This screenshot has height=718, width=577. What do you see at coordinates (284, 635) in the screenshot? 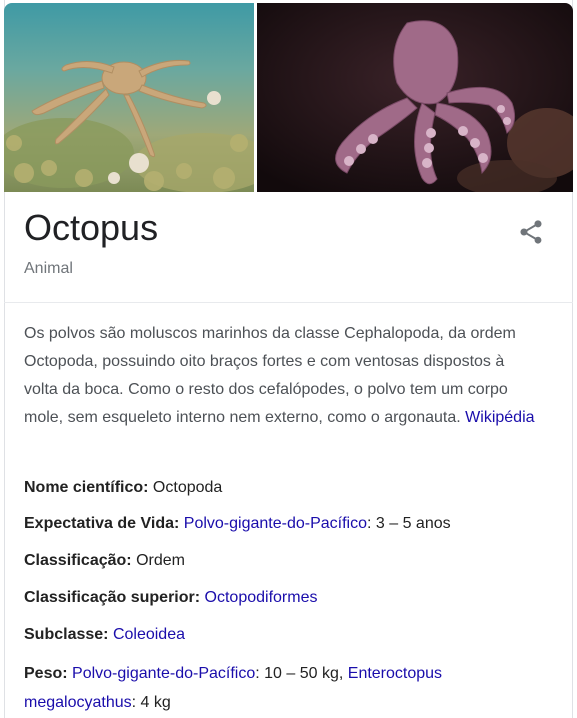
I see `fact-subclass: Subclasse: Coleoidea` at bounding box center [284, 635].